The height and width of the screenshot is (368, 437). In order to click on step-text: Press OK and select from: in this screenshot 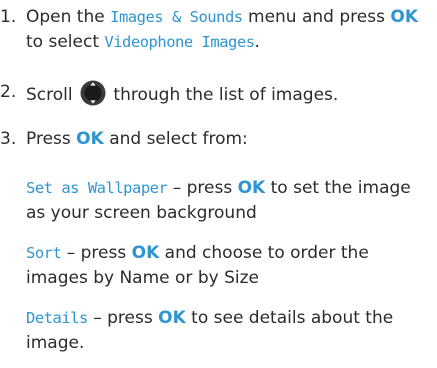, I will do `click(137, 139)`.